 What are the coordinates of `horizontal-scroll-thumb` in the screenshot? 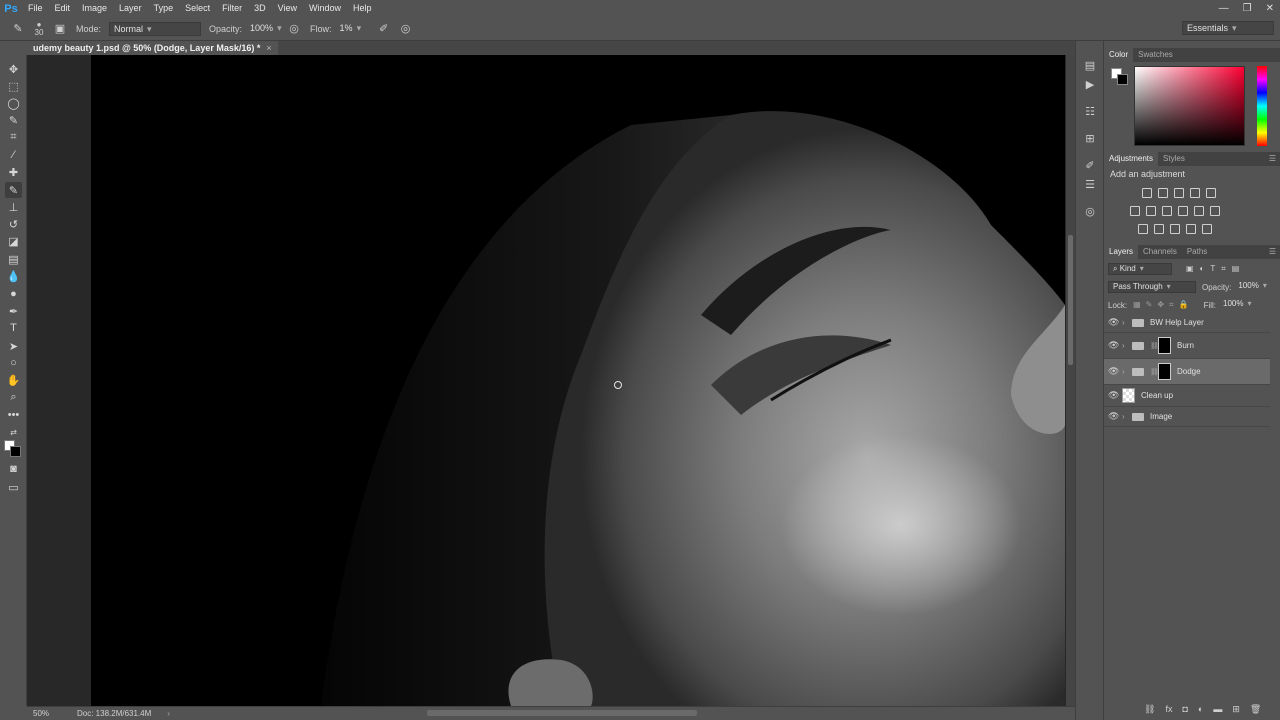 It's located at (562, 713).